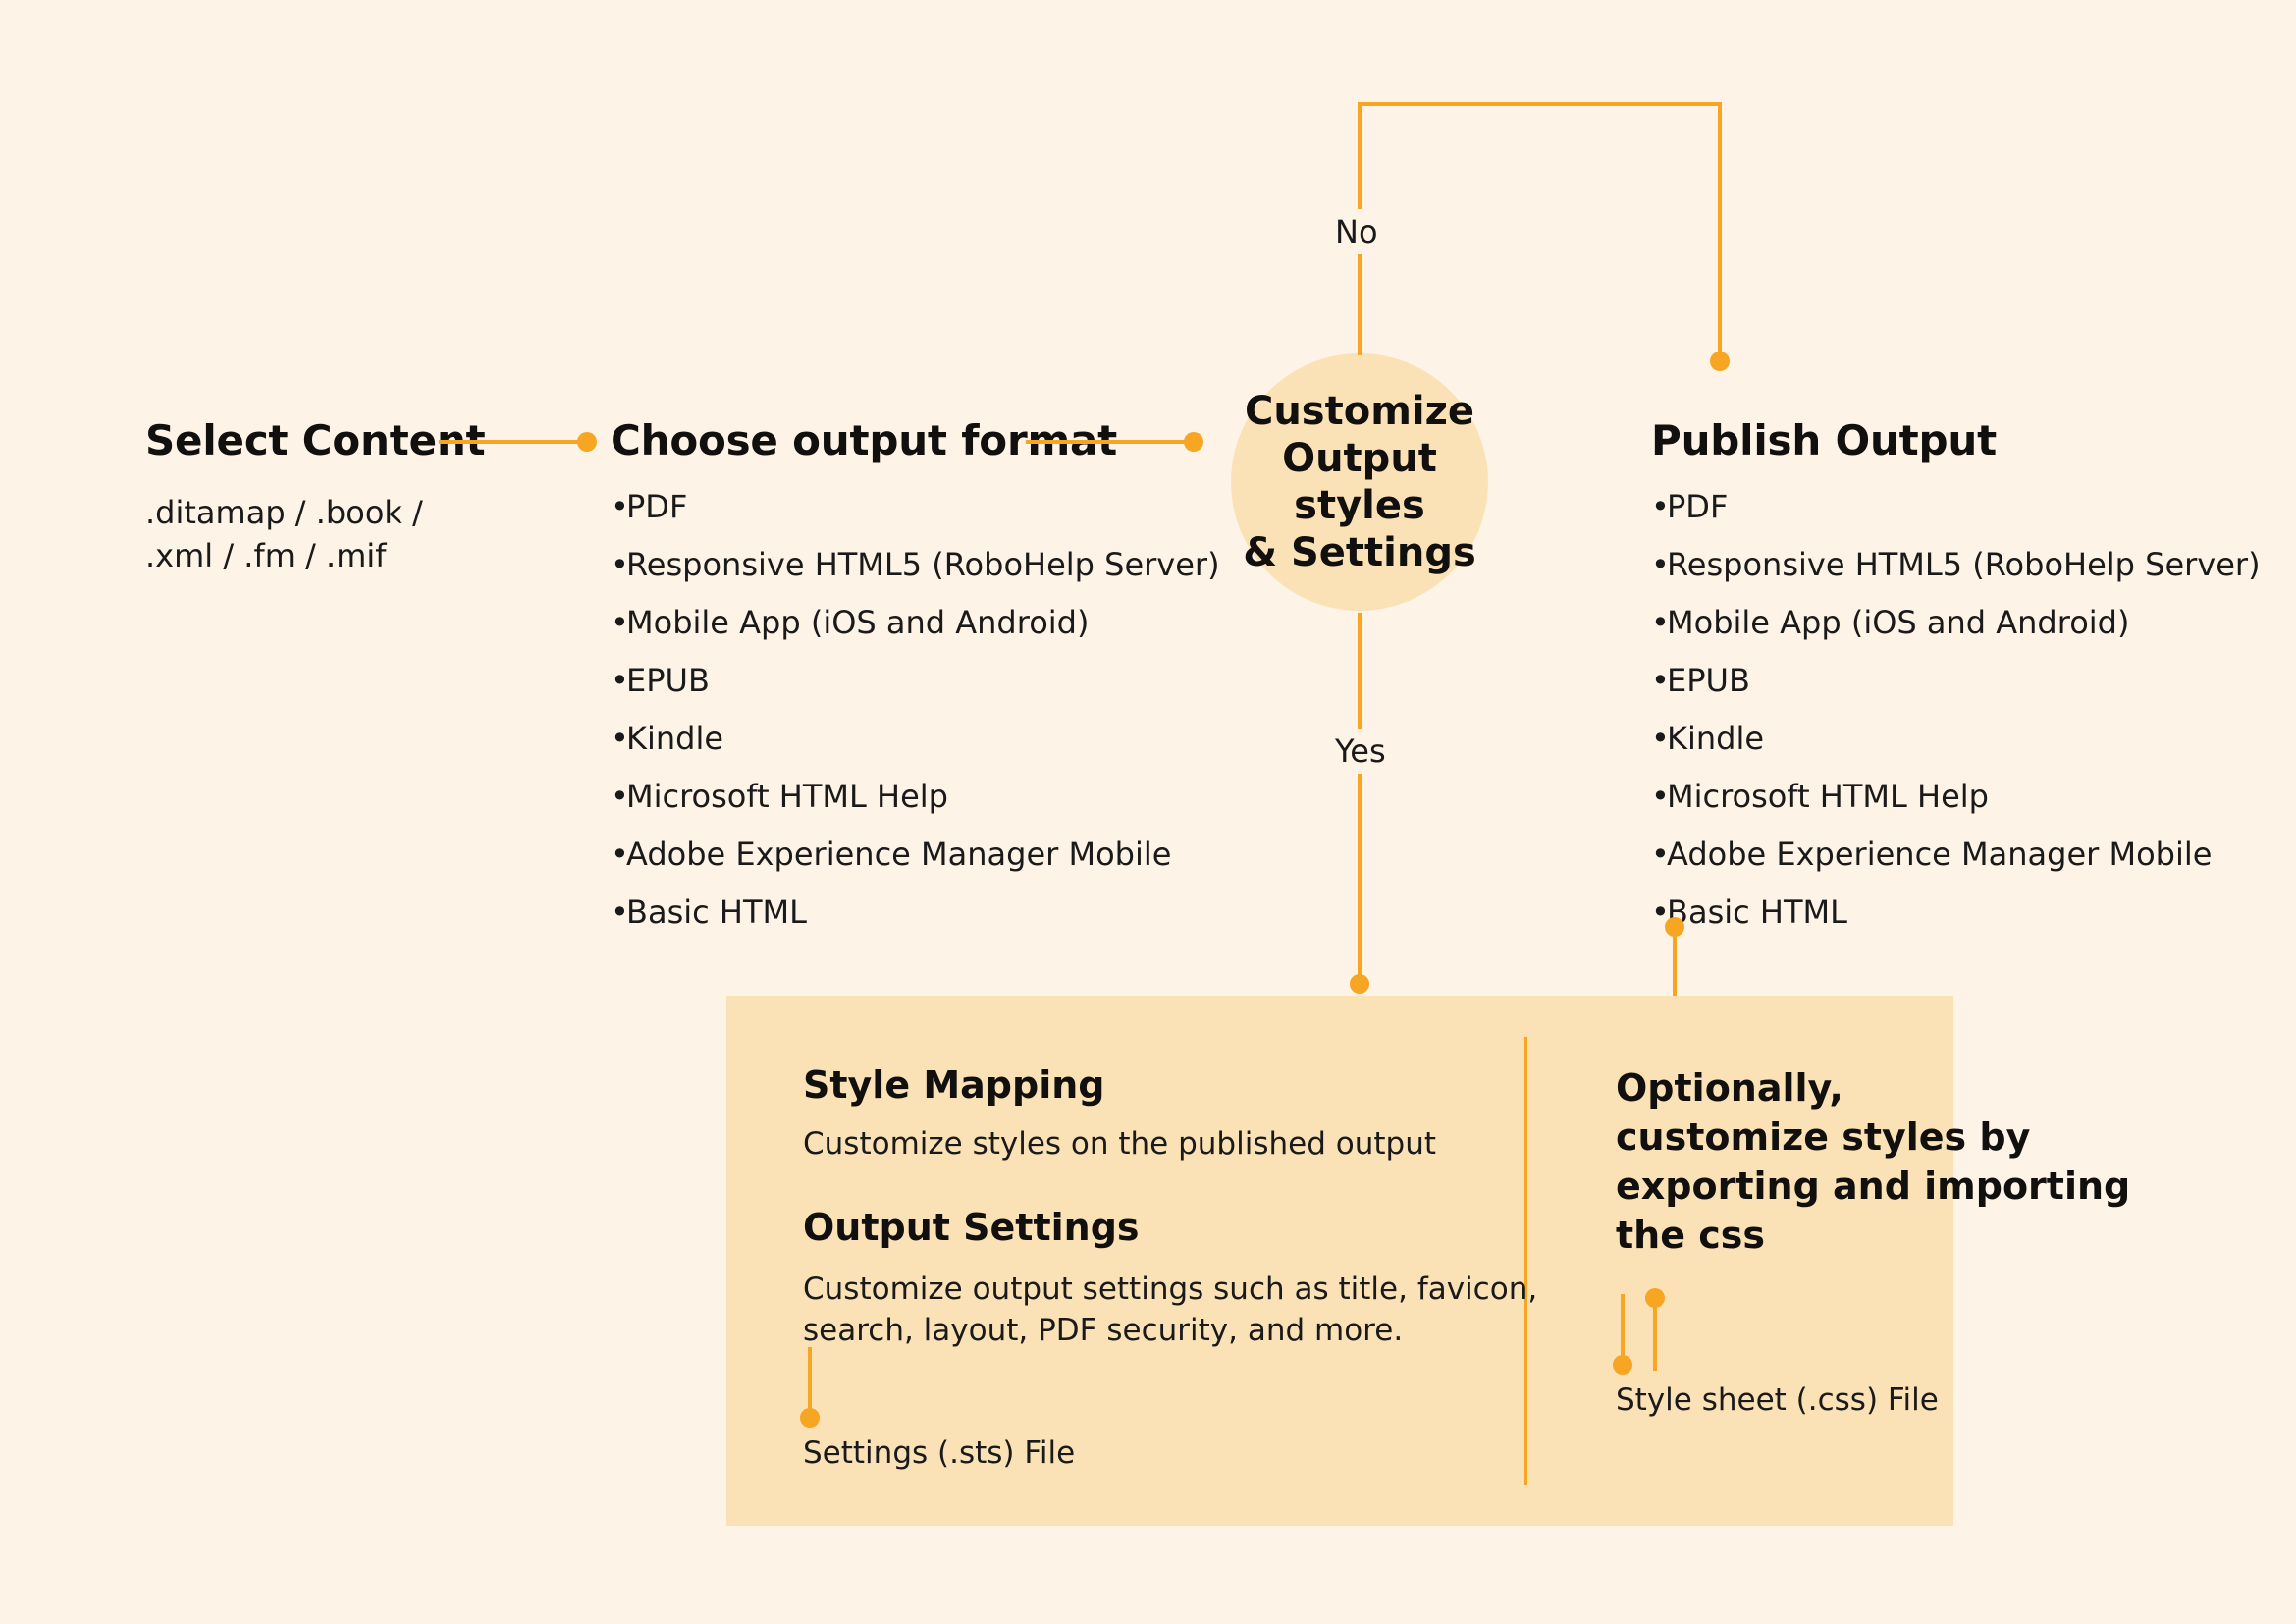  I want to click on css-file-connector-right, so click(1655, 1334).